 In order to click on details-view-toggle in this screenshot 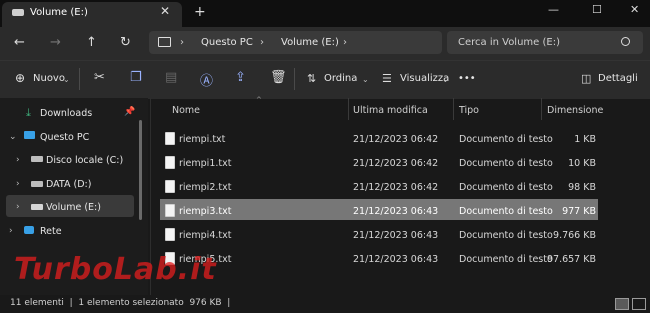, I will do `click(622, 304)`.